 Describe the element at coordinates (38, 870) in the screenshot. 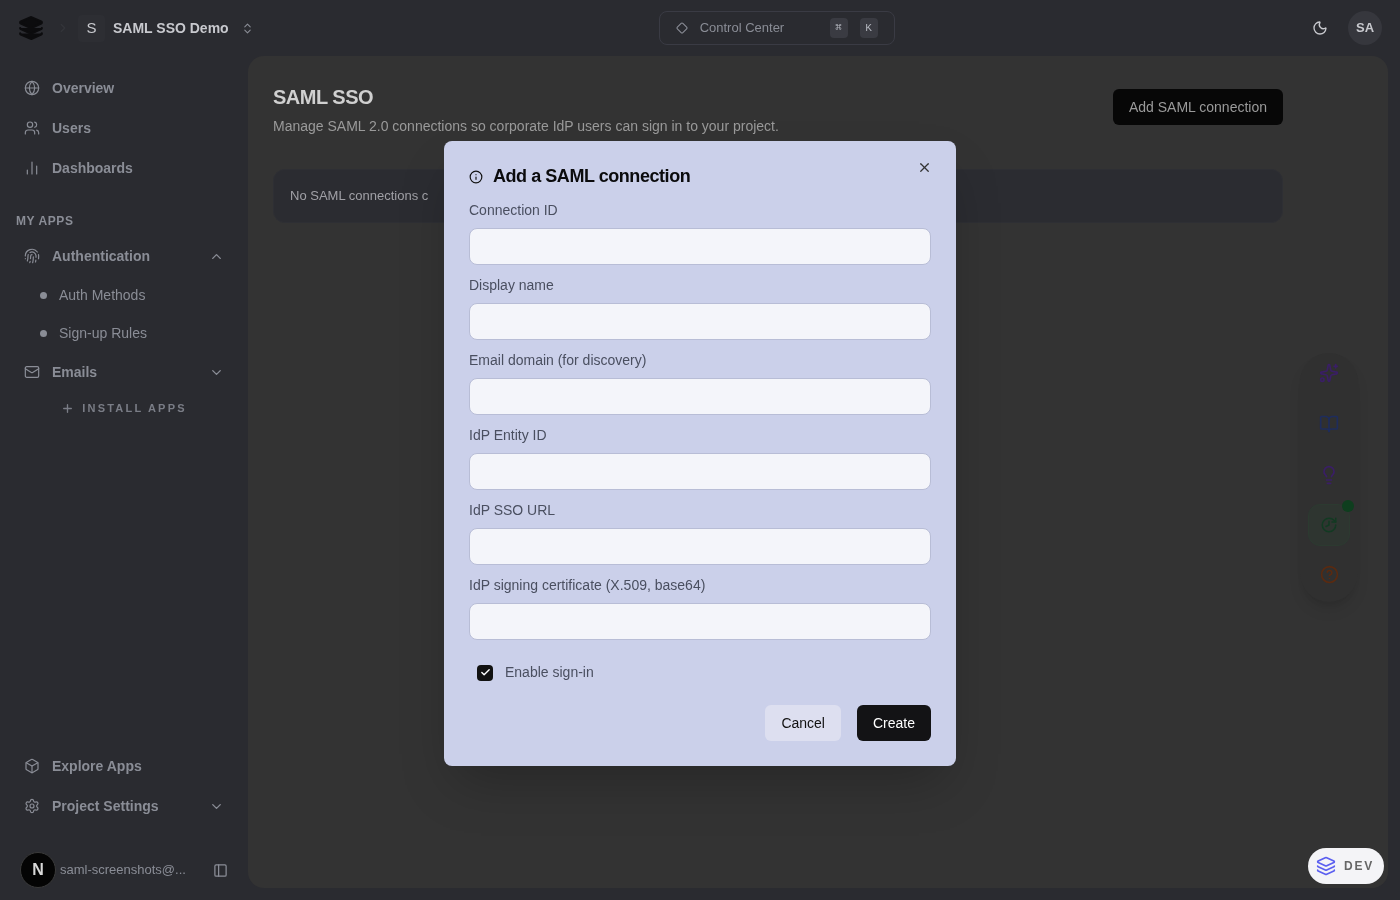

I see `user-avatar: N` at that location.